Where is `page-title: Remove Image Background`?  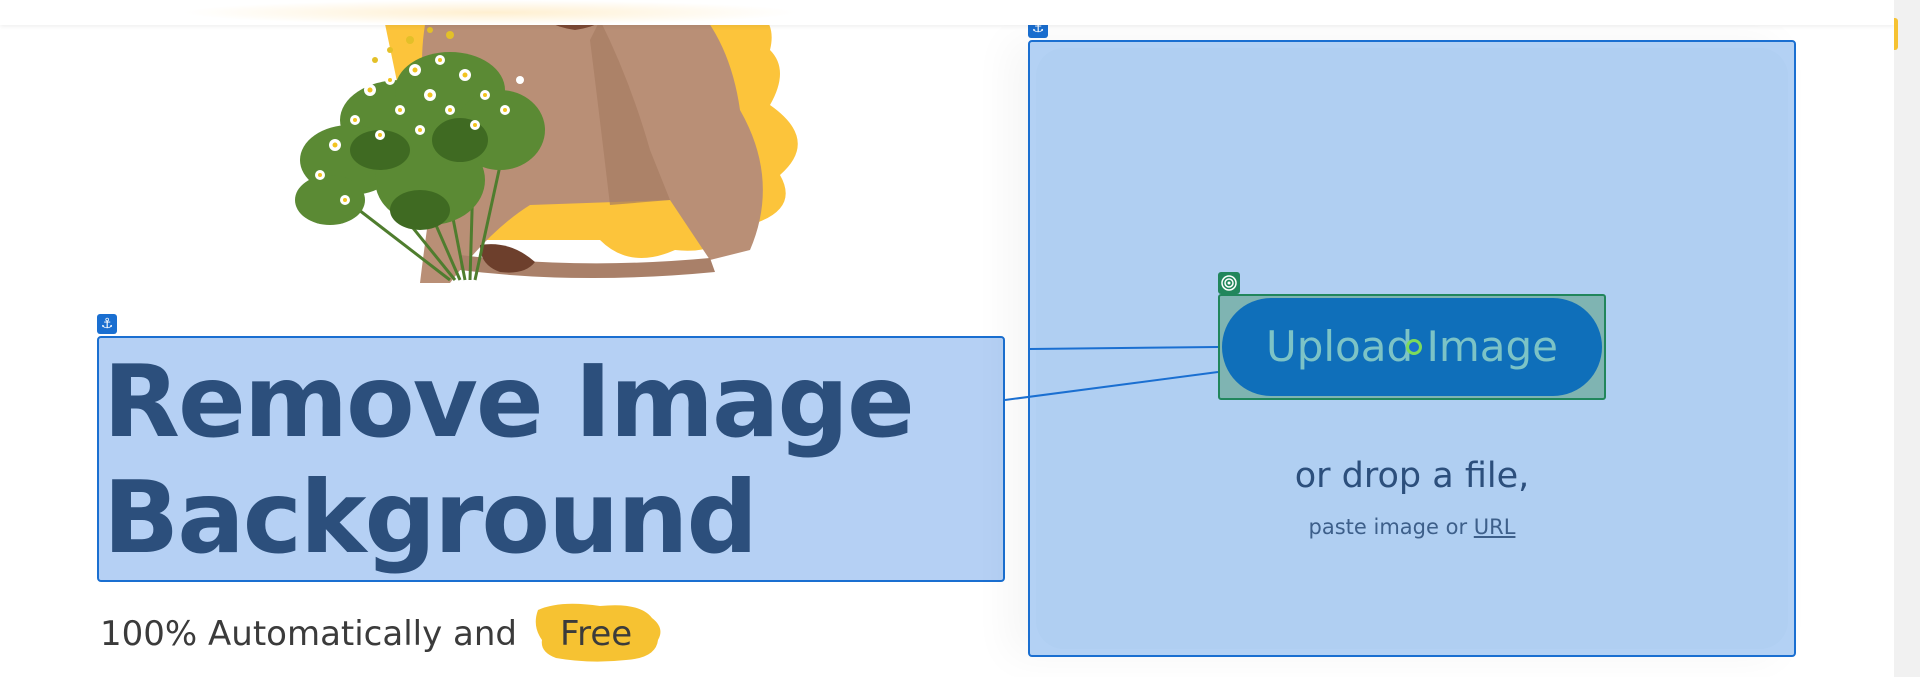 page-title: Remove Image Background is located at coordinates (509, 459).